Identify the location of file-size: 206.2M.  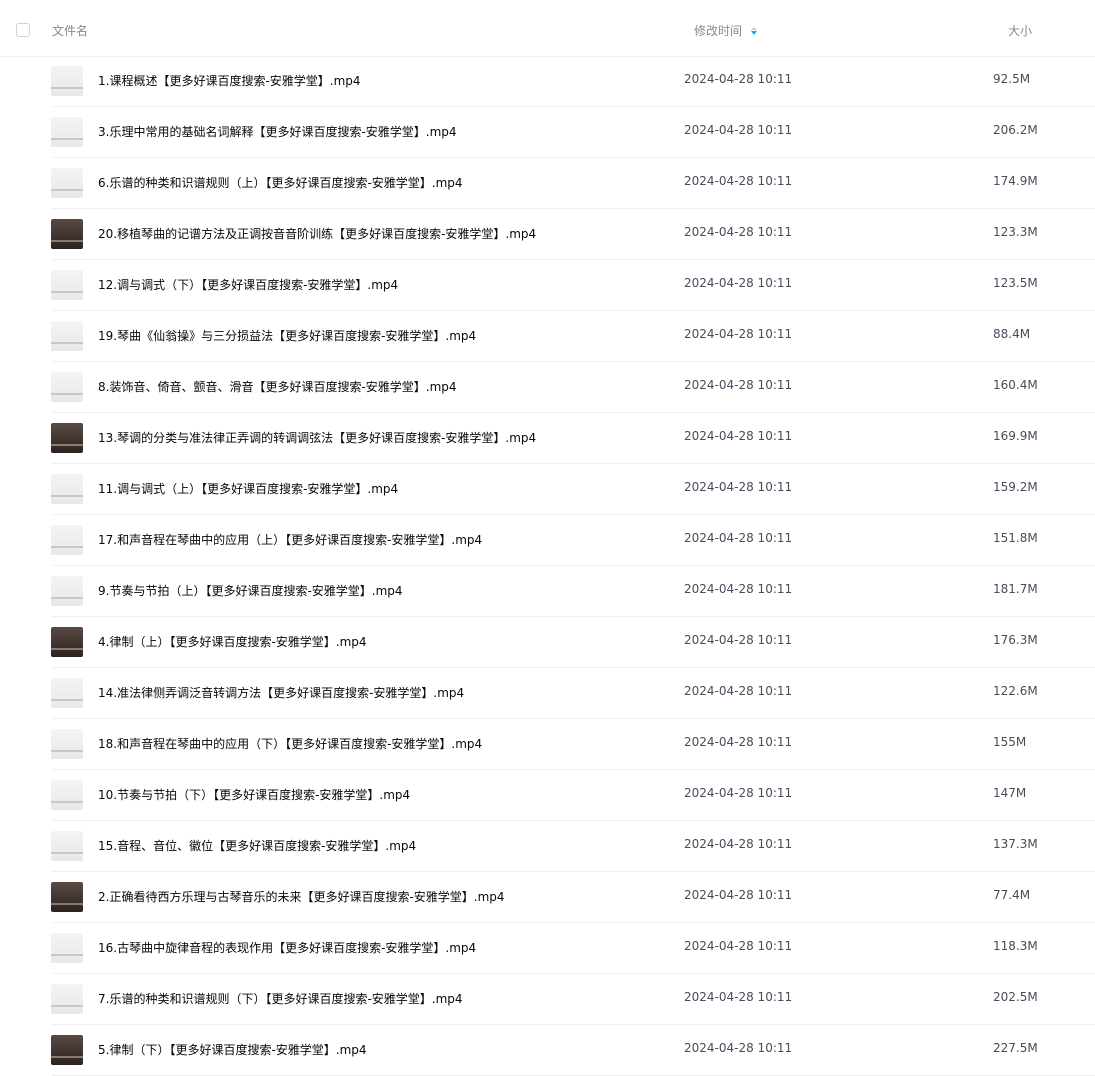
(1015, 130).